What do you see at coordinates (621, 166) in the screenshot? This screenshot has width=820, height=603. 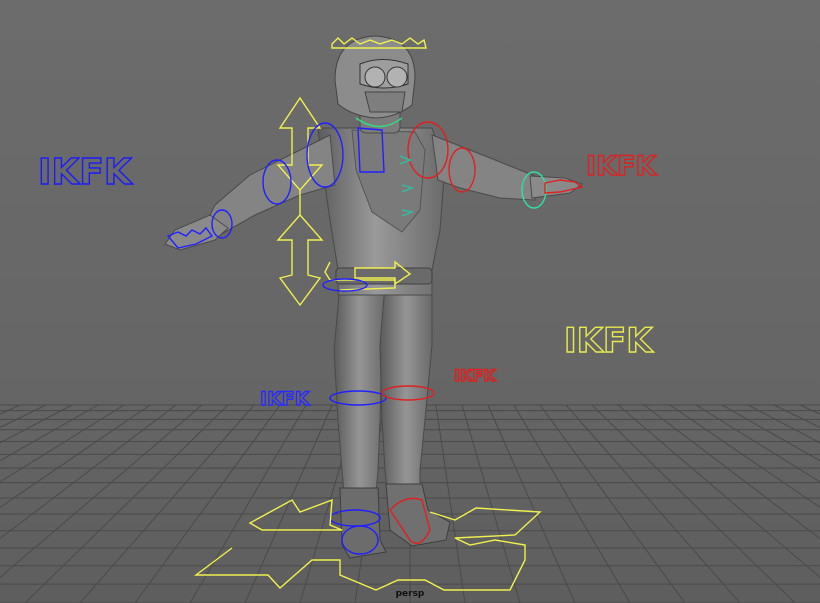 I see `ikfk-right-arm-label: IKFK` at bounding box center [621, 166].